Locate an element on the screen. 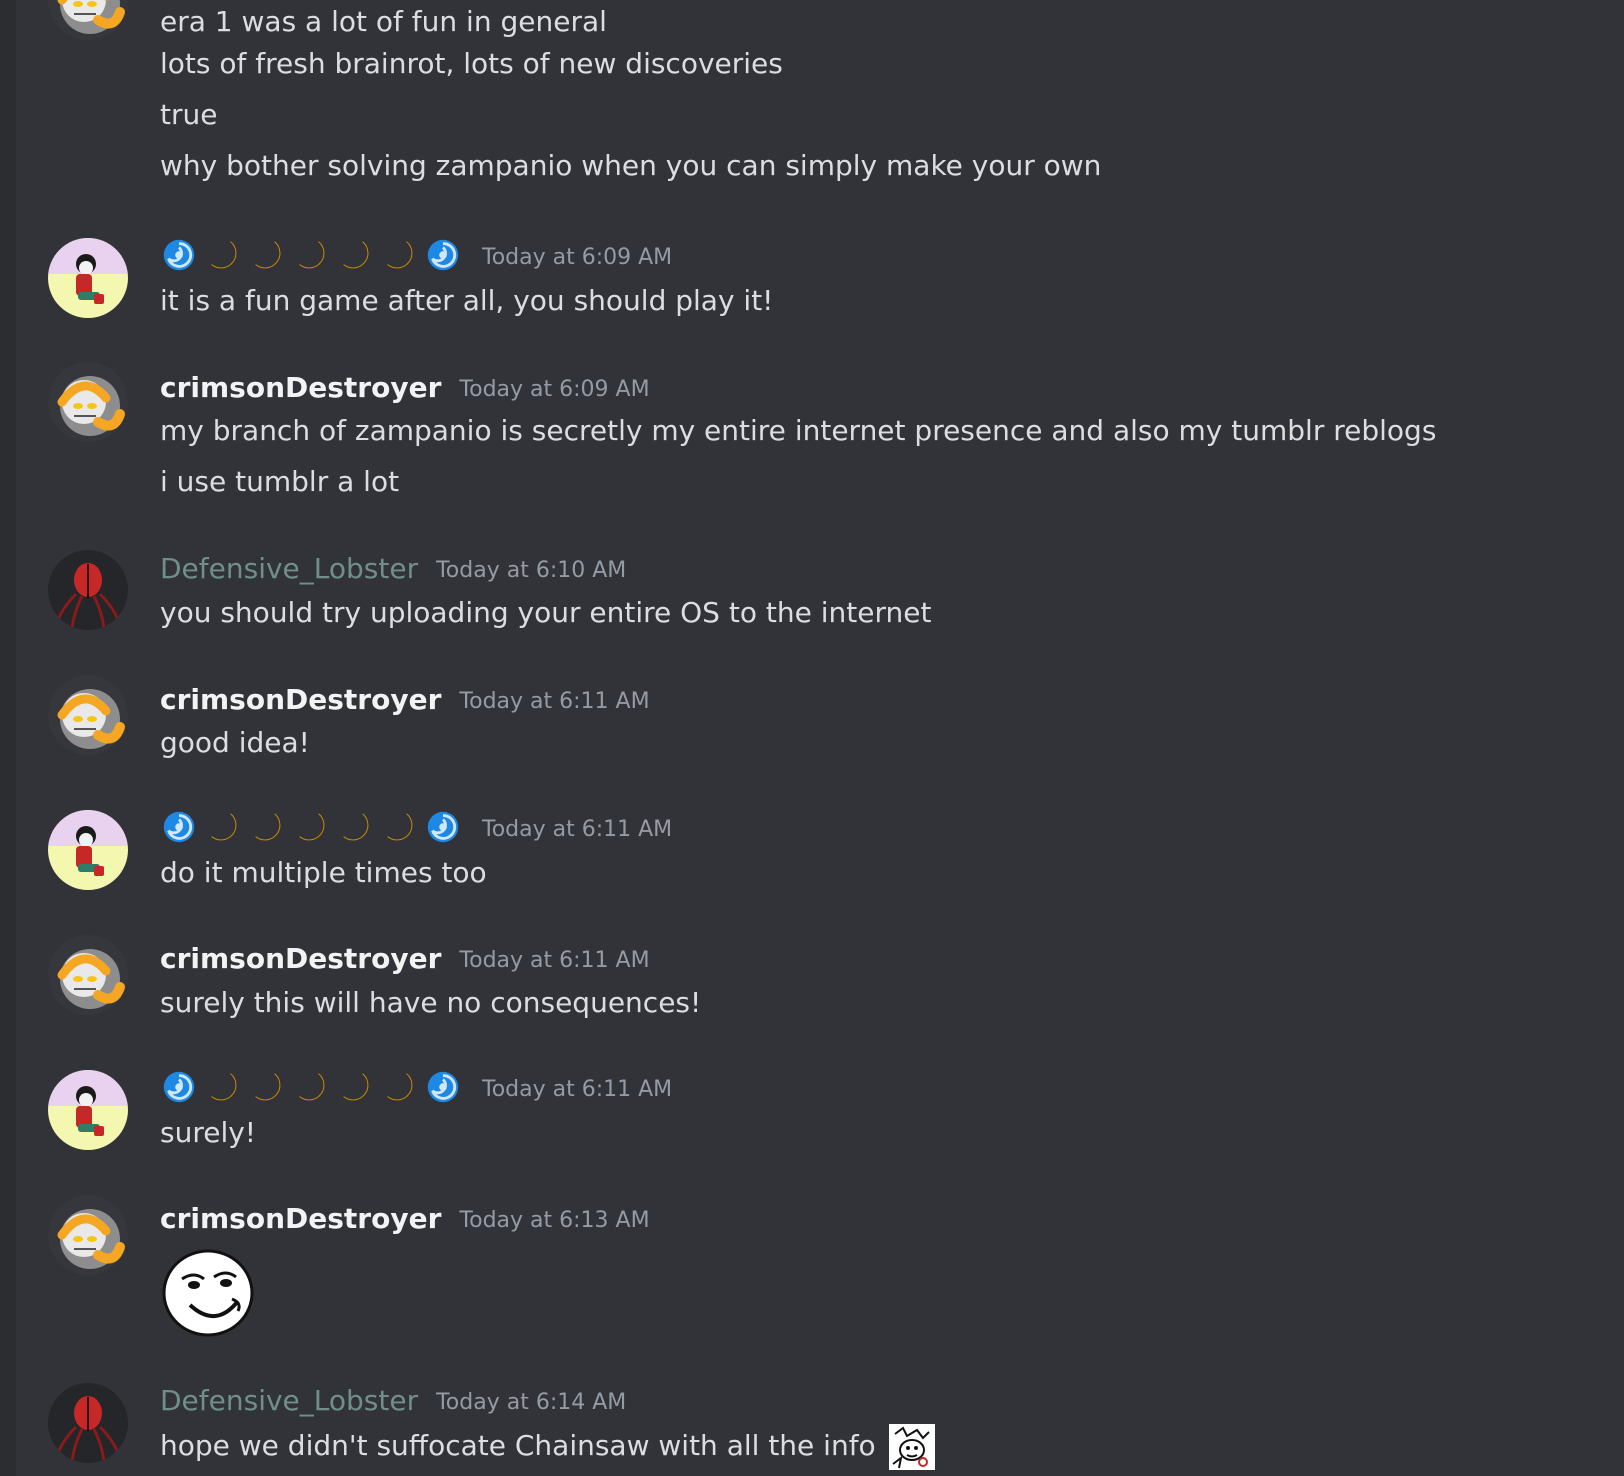  message-header: Defensive_Lobster Today at 6:14 AM is located at coordinates (393, 1400).